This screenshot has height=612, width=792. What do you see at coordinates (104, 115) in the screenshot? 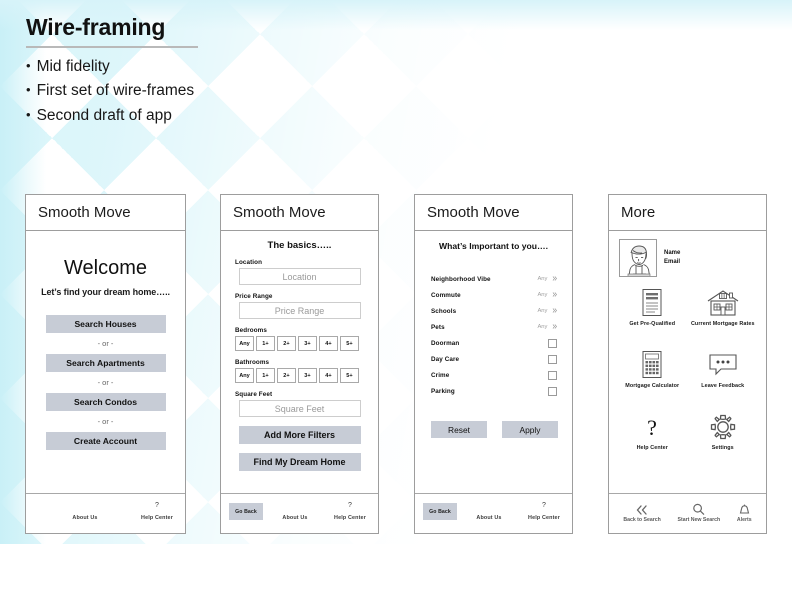
I see `bullet-text: Second draft of app` at bounding box center [104, 115].